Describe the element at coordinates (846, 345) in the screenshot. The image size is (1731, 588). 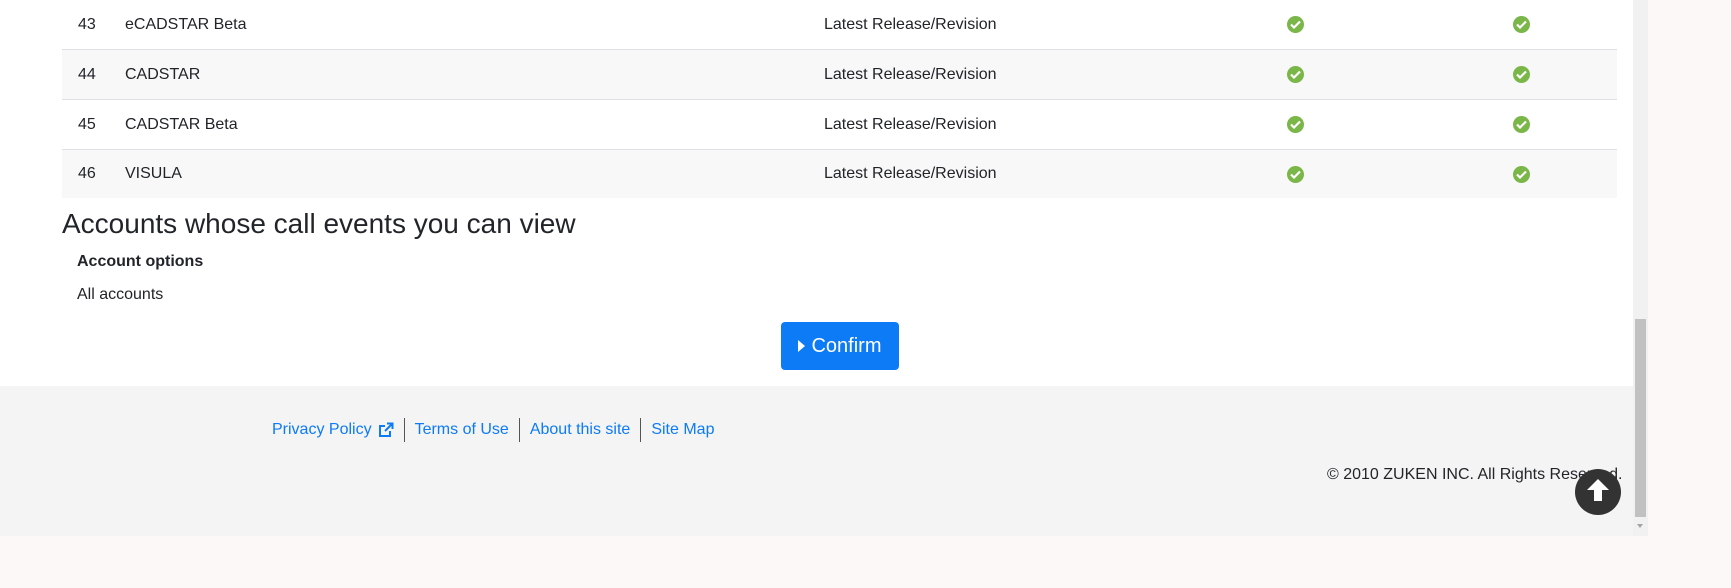
I see `confirm-label: Confirm` at that location.